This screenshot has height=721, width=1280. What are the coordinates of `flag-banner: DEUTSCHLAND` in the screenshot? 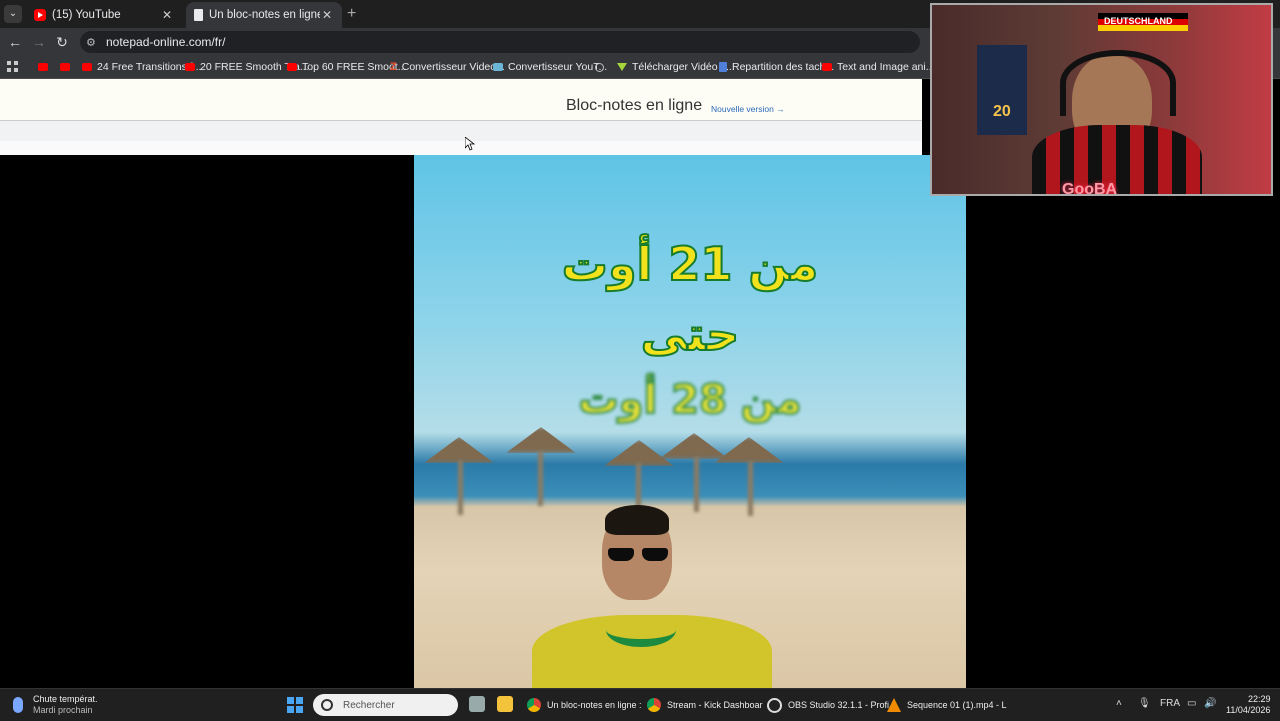 It's located at (1143, 22).